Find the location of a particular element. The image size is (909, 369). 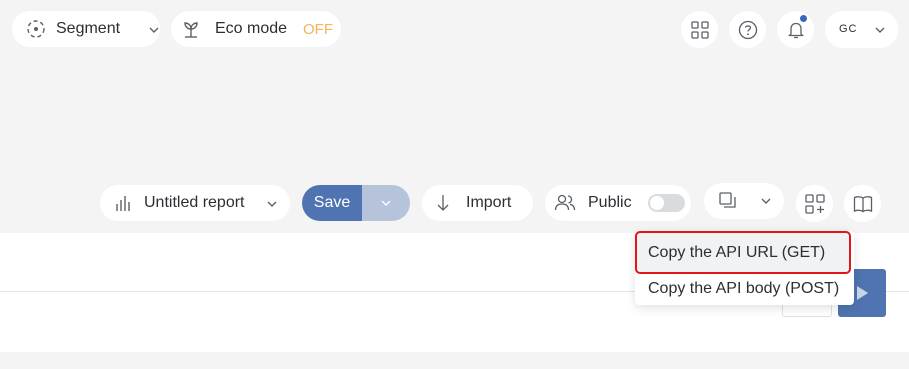

eco-mode-state: OFF is located at coordinates (318, 29).